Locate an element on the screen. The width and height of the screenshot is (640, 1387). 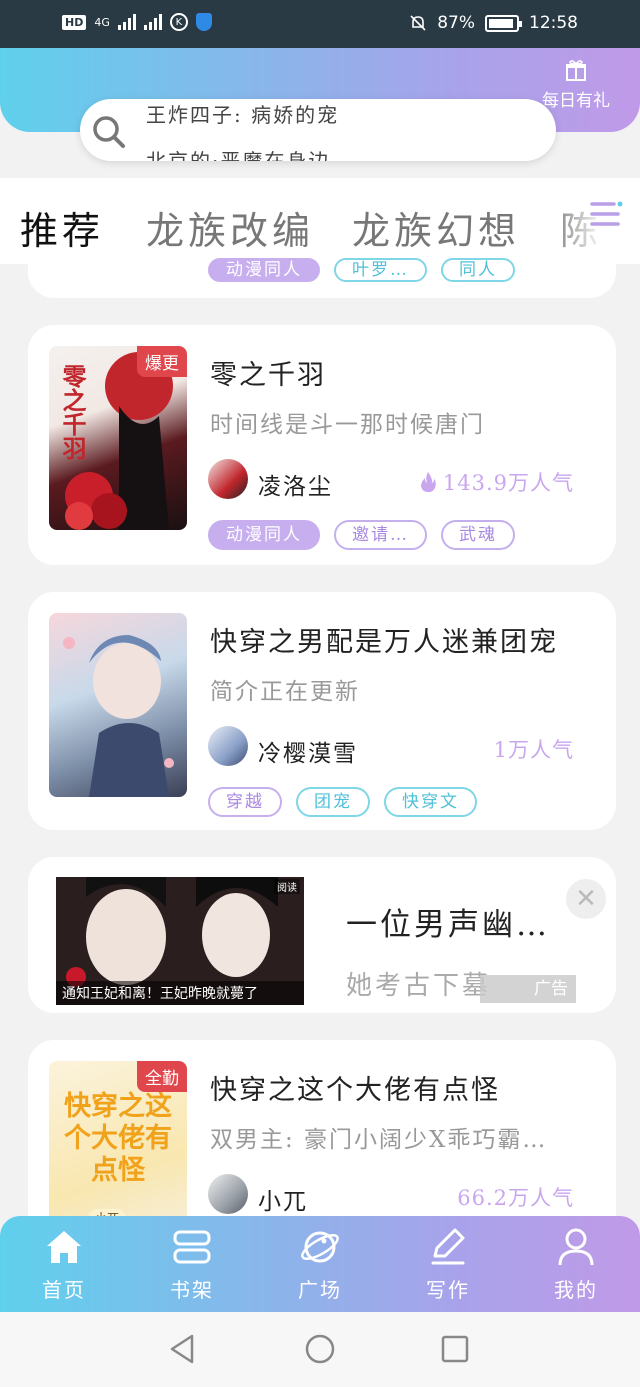
author-name: 小兀 is located at coordinates (283, 1199).